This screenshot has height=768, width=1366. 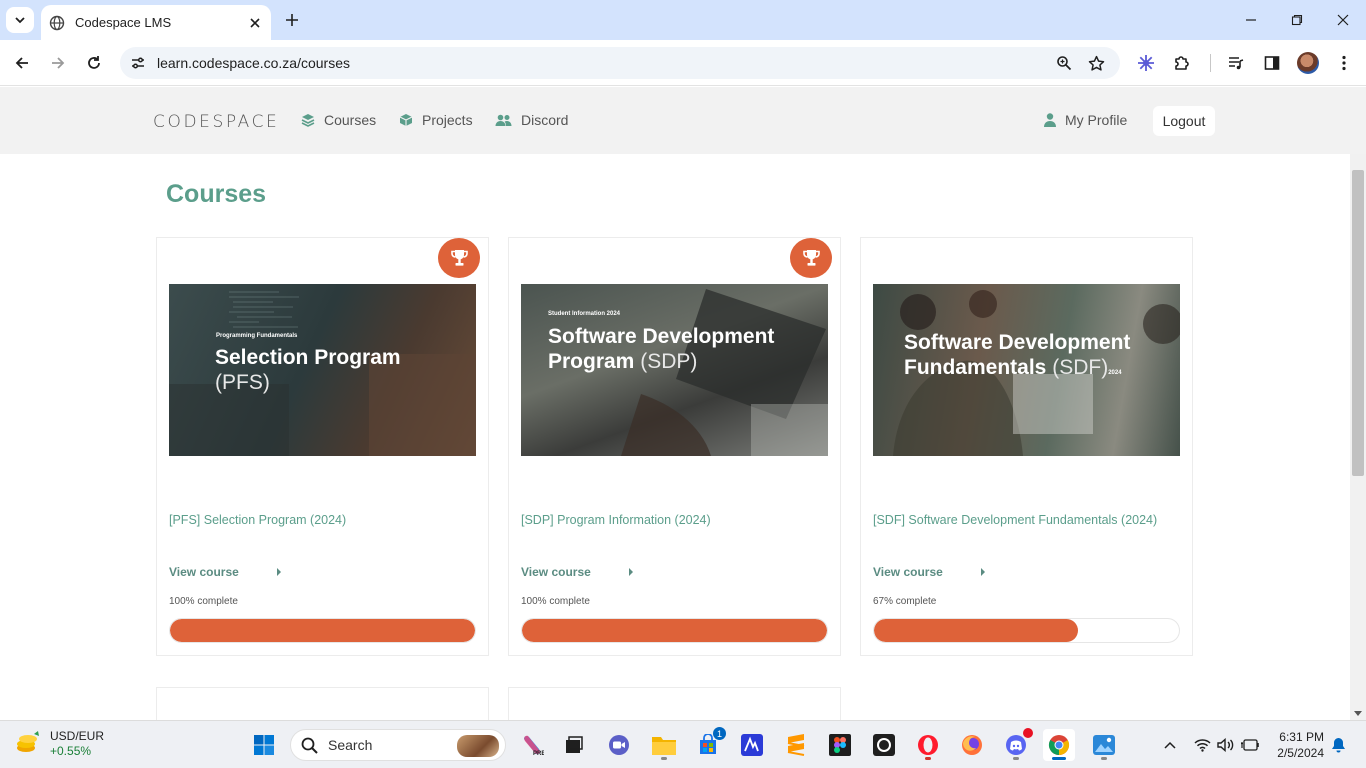 What do you see at coordinates (1297, 745) in the screenshot?
I see `system-clock: 6:31 PM 2/5/2024` at bounding box center [1297, 745].